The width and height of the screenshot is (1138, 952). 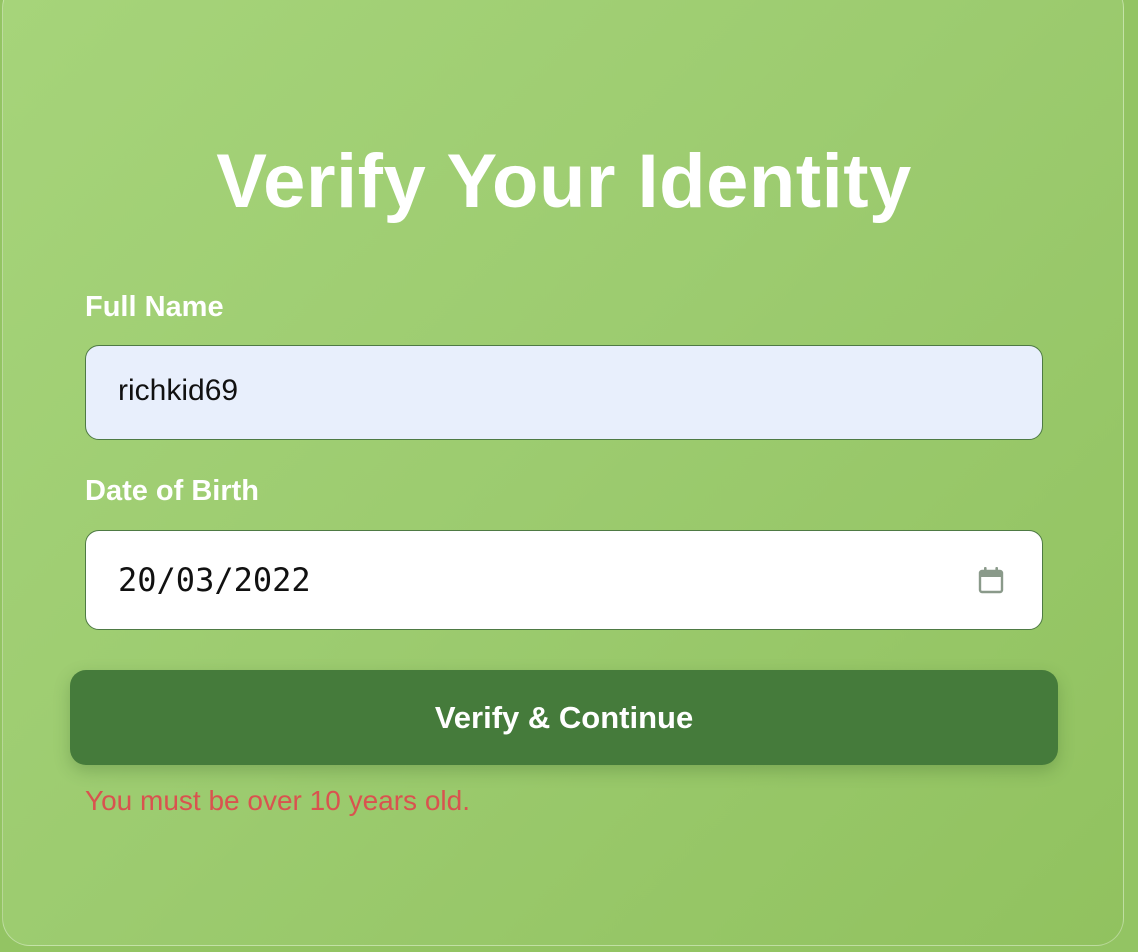 What do you see at coordinates (178, 390) in the screenshot?
I see `full-name-value: richkid69` at bounding box center [178, 390].